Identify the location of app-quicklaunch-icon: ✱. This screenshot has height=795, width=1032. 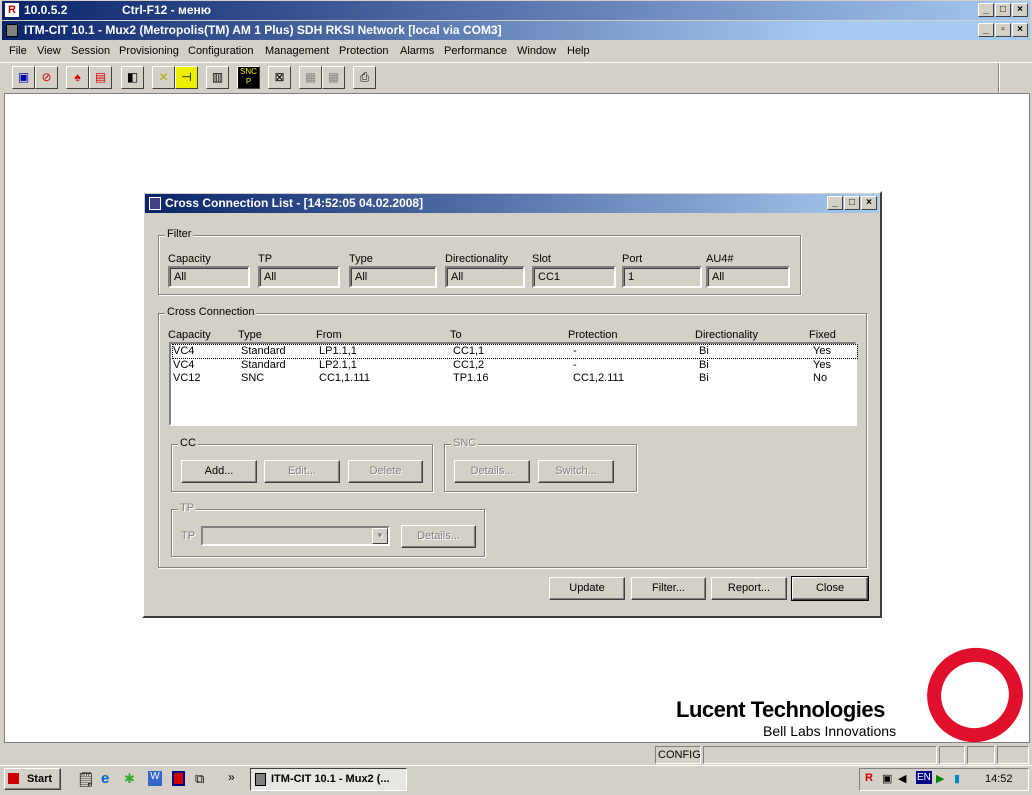
(129, 779).